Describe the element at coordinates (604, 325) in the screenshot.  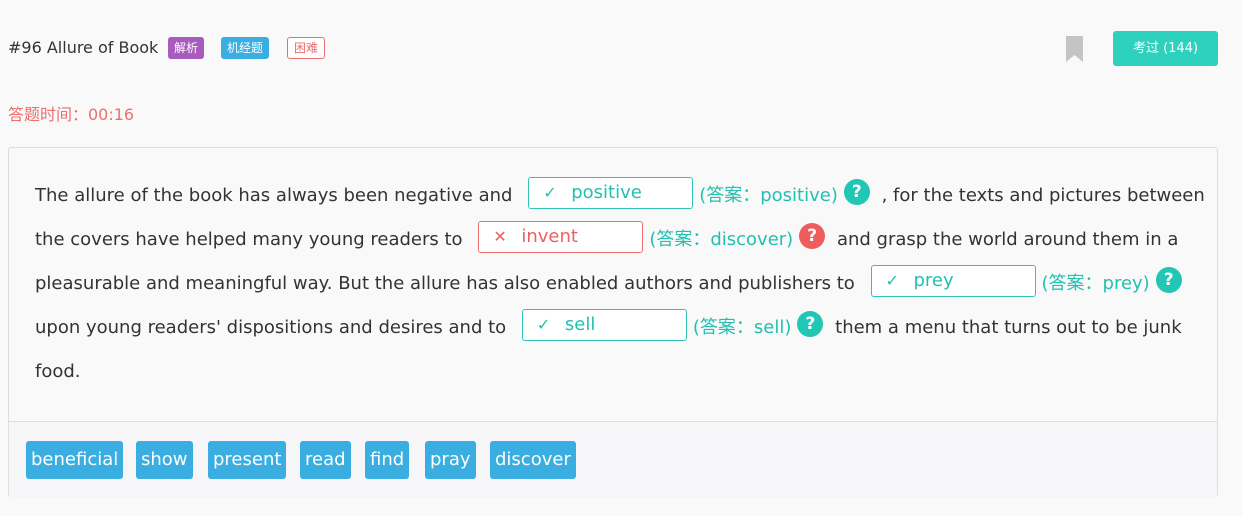
I see `blank-input-4: ✓ sell` at that location.